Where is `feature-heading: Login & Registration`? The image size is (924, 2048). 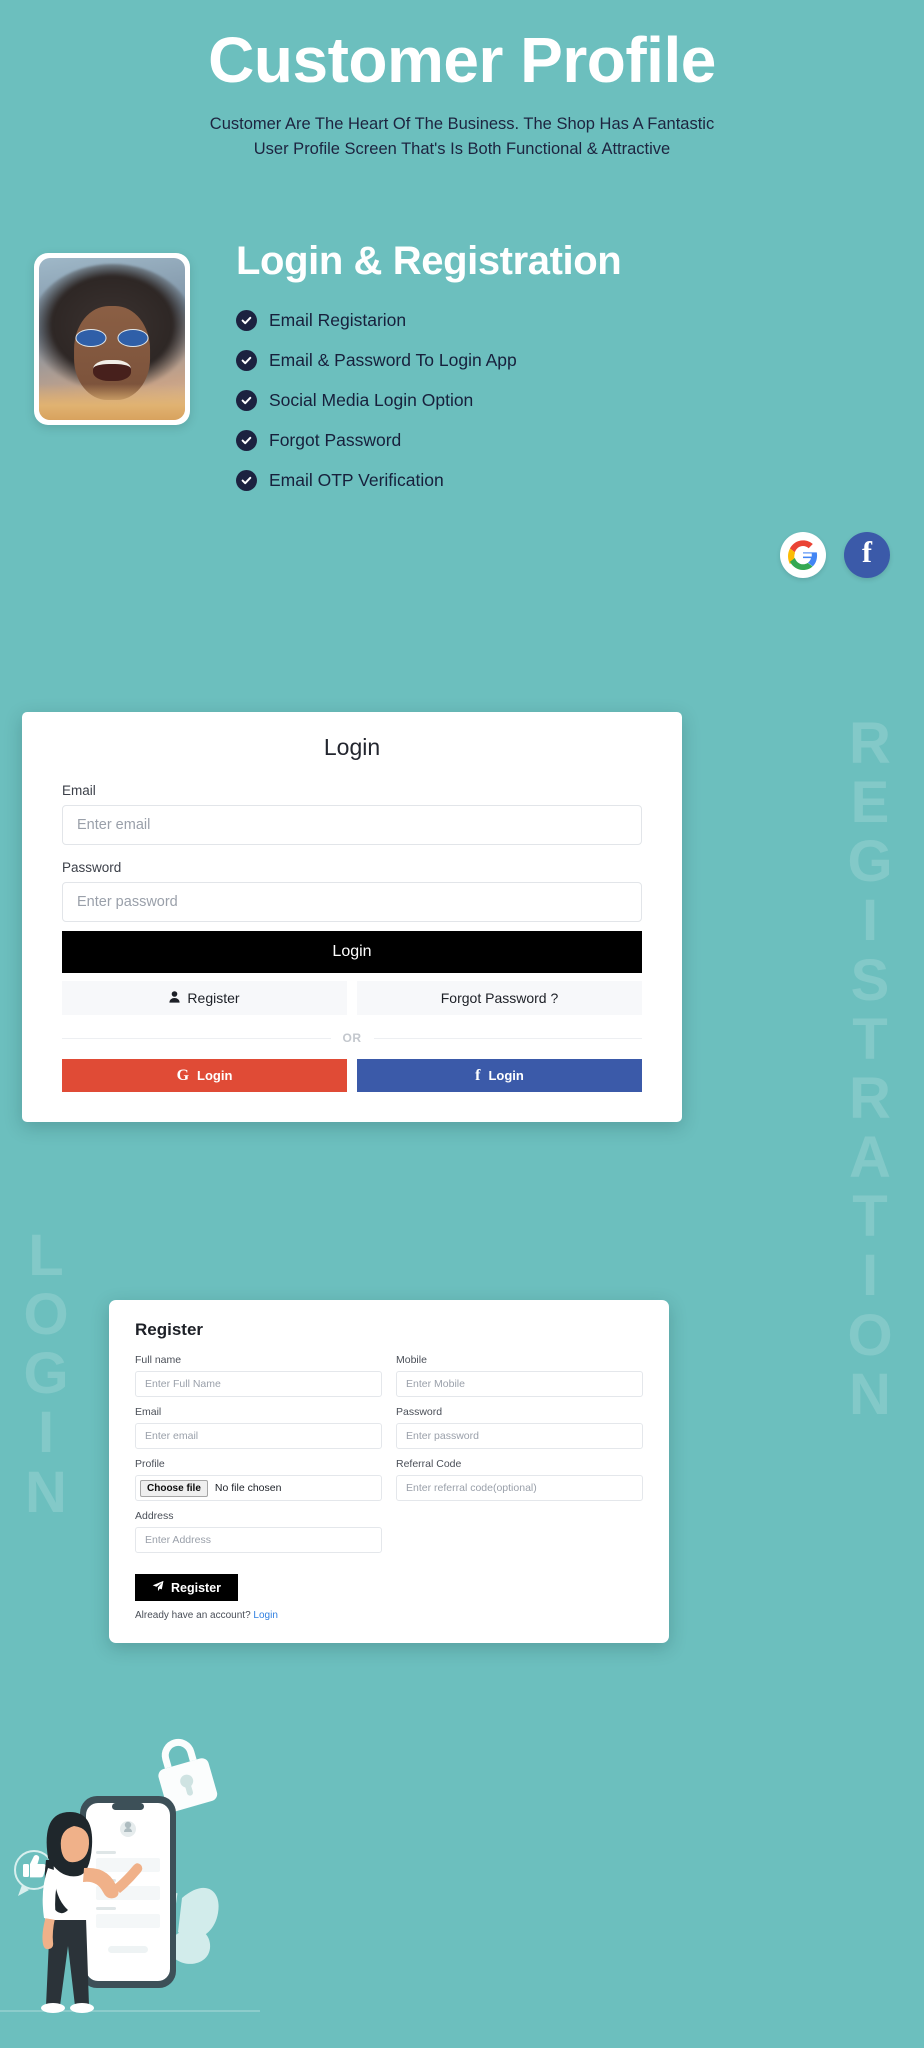 feature-heading: Login & Registration is located at coordinates (429, 260).